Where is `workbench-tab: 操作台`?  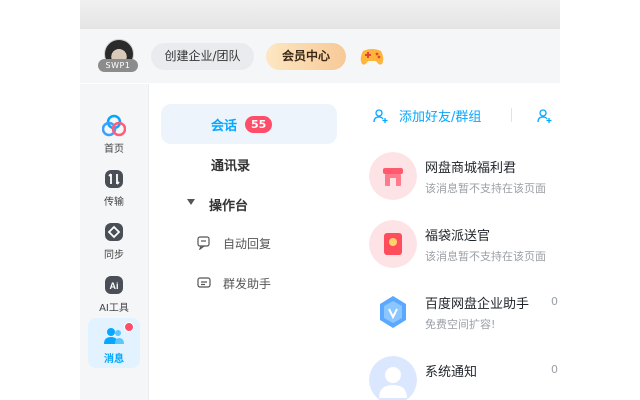 workbench-tab: 操作台 is located at coordinates (249, 204).